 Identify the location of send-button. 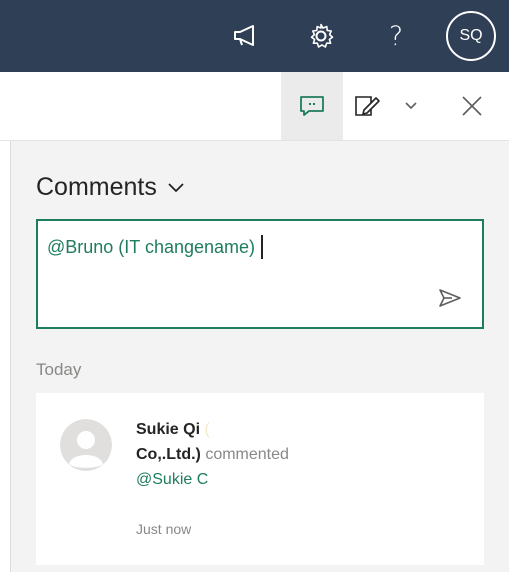
(450, 298).